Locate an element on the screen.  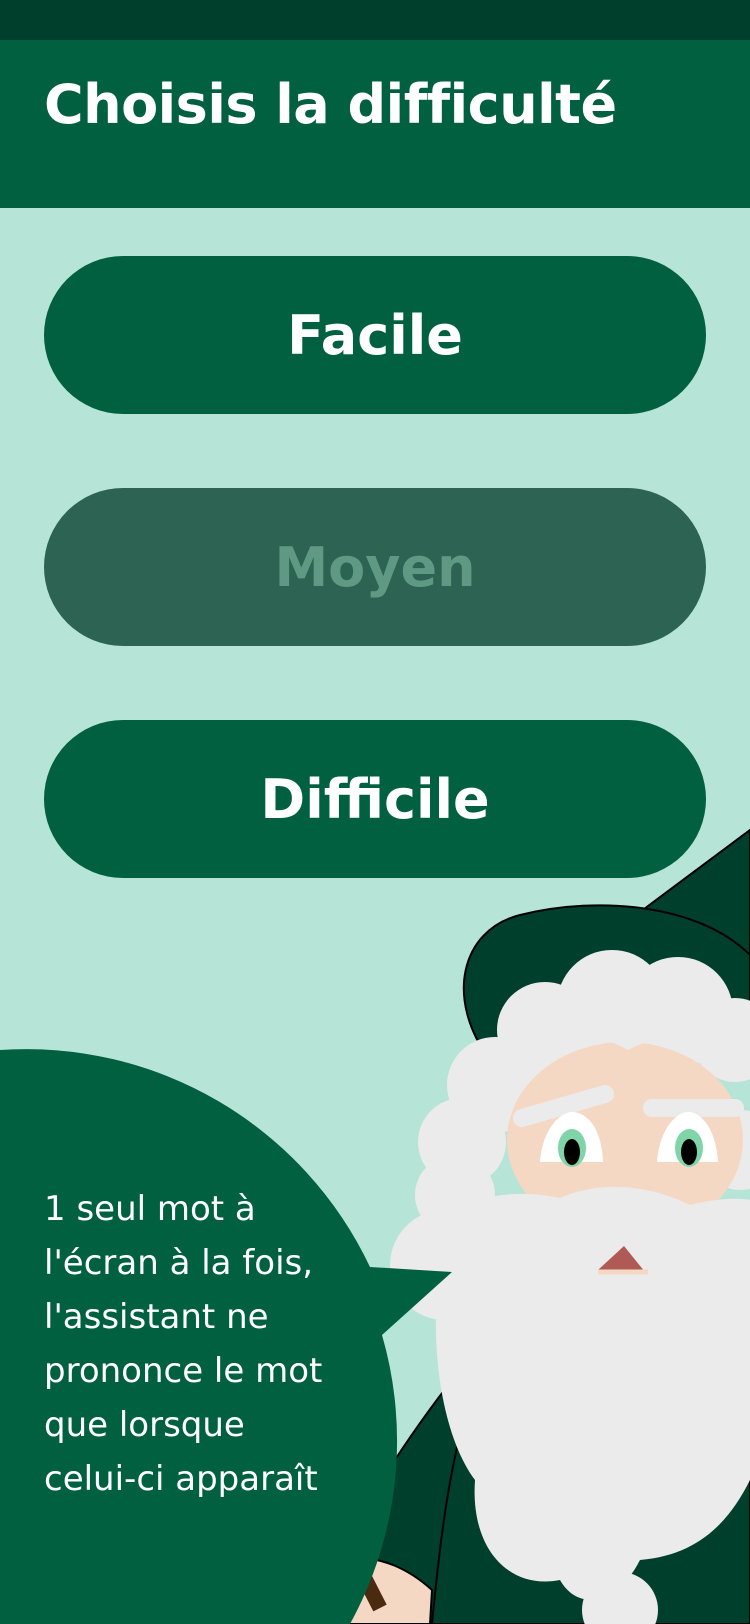
speech-line: 1 seul mot à is located at coordinates (150, 1209).